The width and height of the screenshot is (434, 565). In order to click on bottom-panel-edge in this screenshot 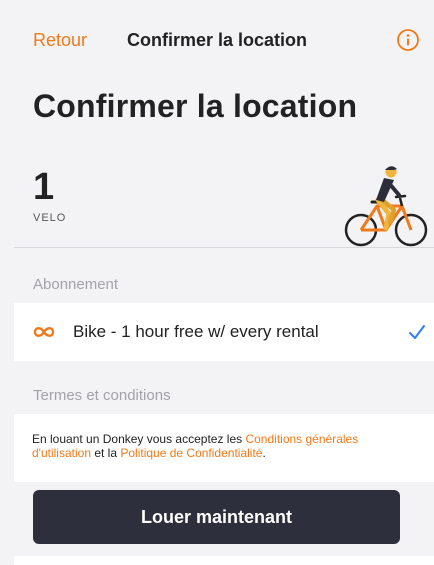, I will do `click(224, 560)`.